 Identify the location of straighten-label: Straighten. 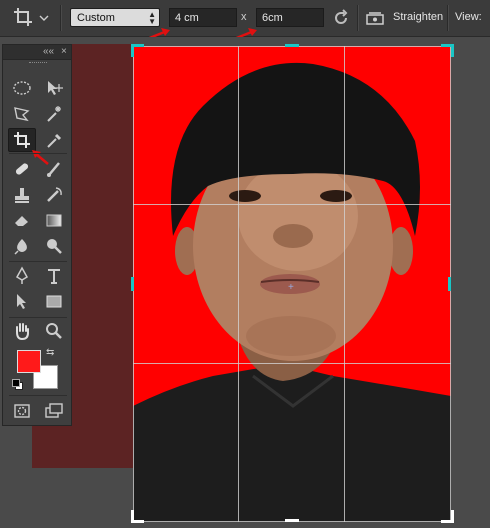
(418, 17).